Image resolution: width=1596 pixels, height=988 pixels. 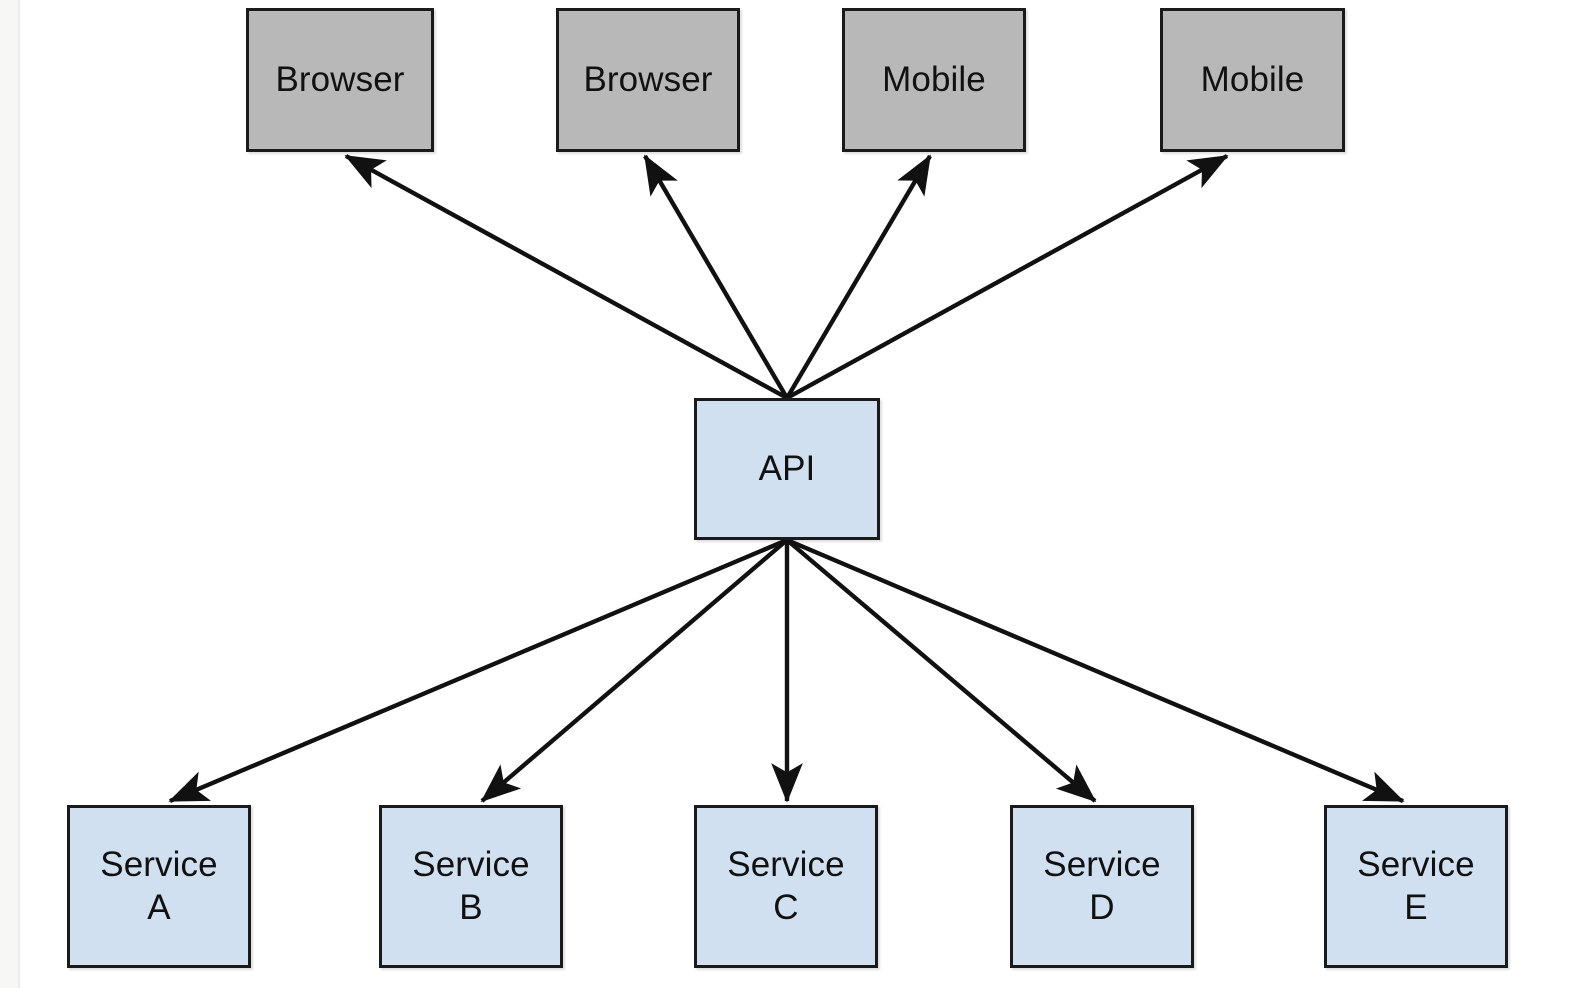 What do you see at coordinates (941, 670) in the screenshot?
I see `edge-api-to-service-d` at bounding box center [941, 670].